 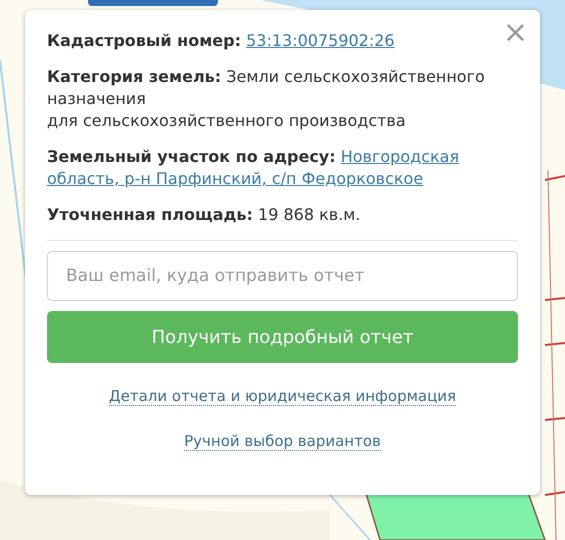 I want to click on close-button: ×, so click(x=515, y=33).